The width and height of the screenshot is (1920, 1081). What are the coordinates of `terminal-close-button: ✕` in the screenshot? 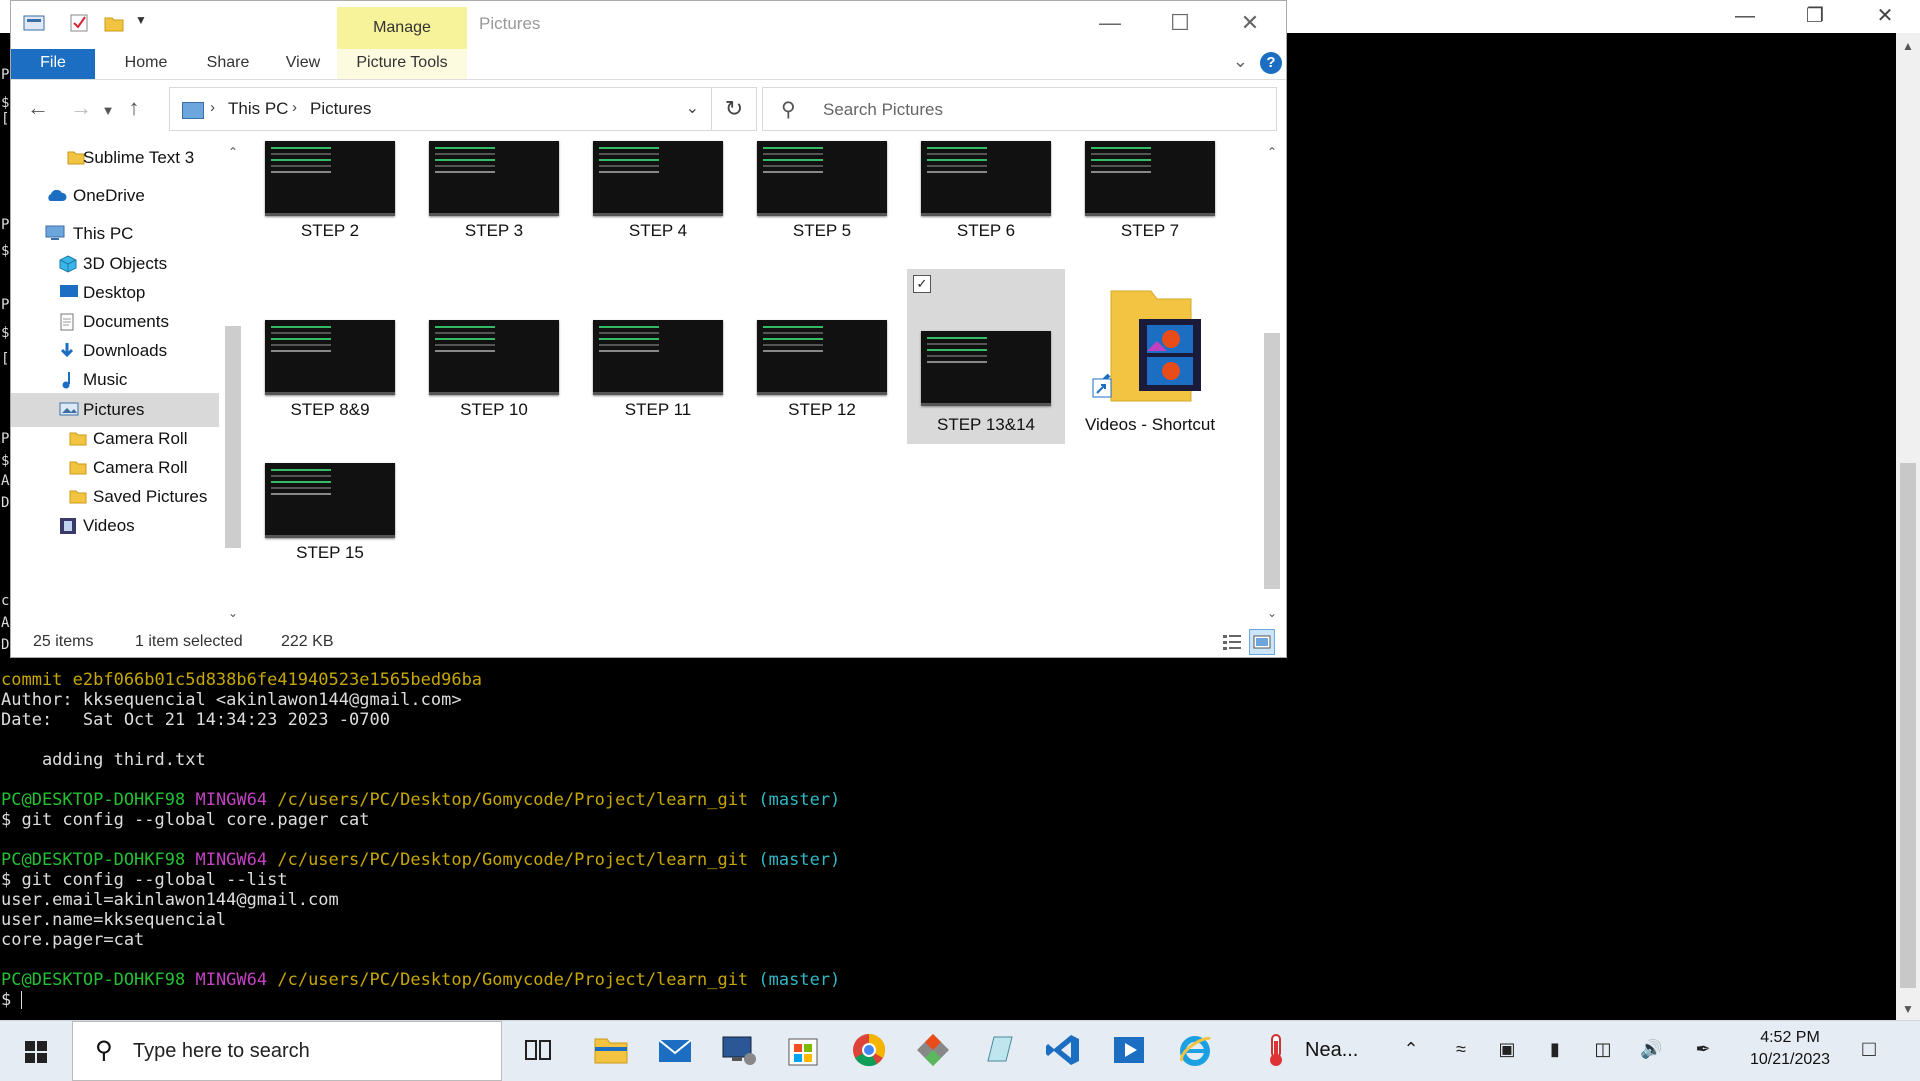 It's located at (1885, 16).